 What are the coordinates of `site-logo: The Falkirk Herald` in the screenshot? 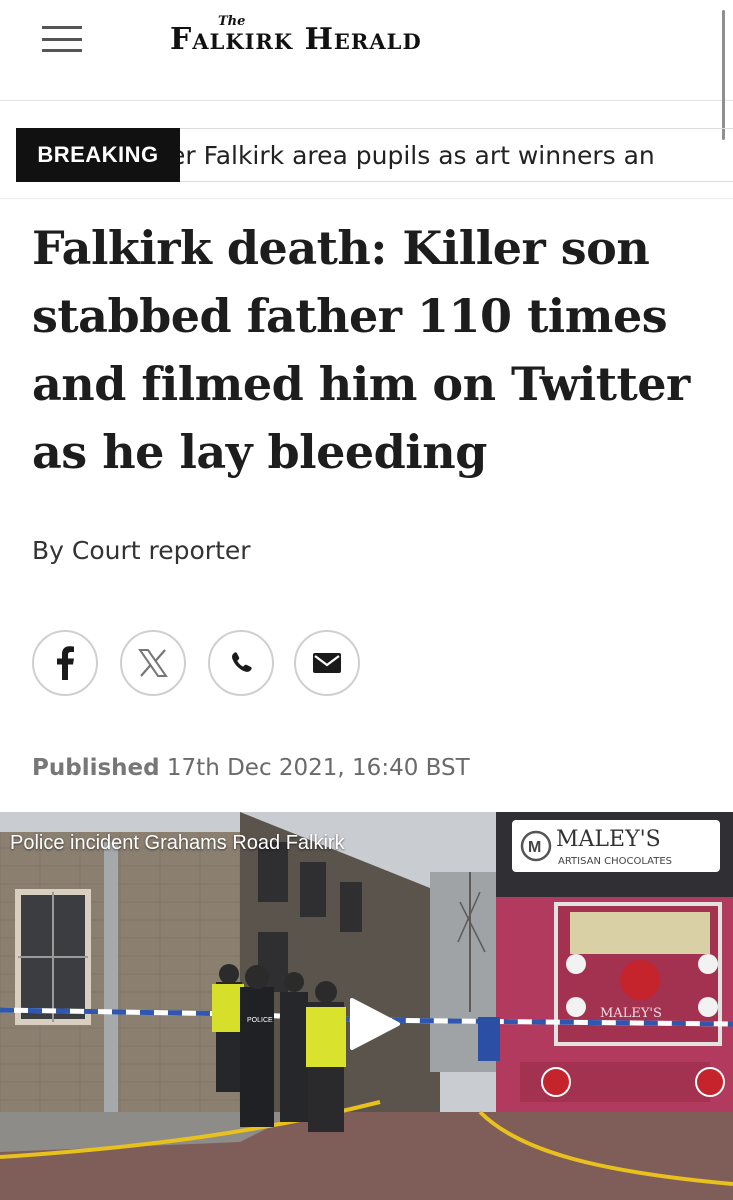 It's located at (370, 38).